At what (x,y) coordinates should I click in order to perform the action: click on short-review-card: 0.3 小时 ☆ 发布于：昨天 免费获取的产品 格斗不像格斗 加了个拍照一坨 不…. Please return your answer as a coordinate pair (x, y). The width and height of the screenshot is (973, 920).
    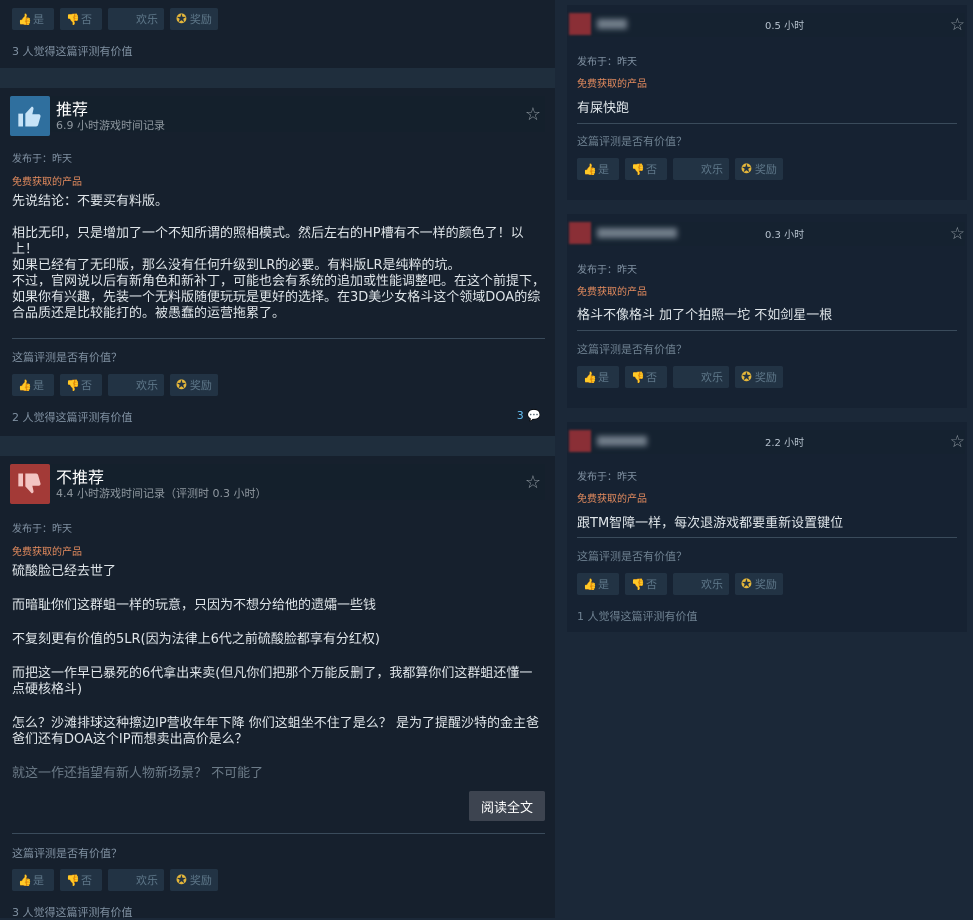
    Looking at the image, I should click on (767, 311).